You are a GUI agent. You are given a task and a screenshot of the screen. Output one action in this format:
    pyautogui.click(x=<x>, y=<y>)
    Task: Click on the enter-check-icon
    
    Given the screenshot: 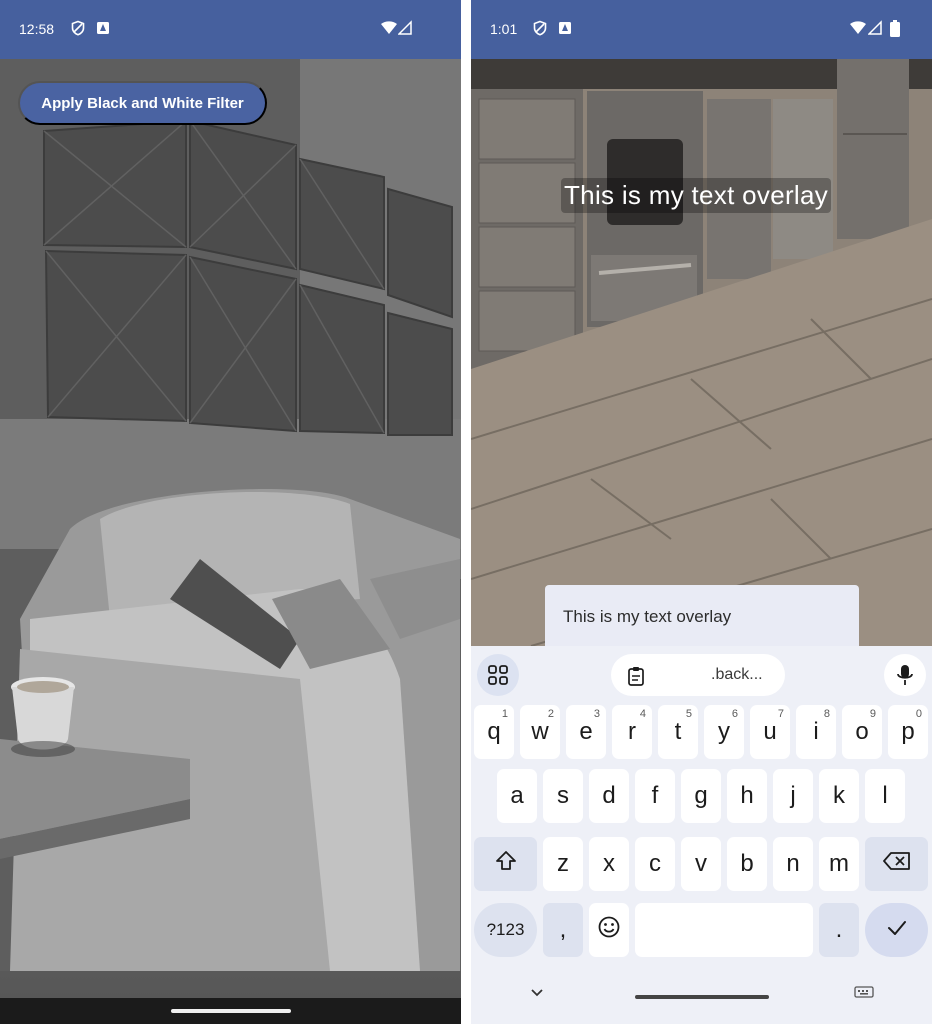 What is the action you would take?
    pyautogui.click(x=897, y=930)
    